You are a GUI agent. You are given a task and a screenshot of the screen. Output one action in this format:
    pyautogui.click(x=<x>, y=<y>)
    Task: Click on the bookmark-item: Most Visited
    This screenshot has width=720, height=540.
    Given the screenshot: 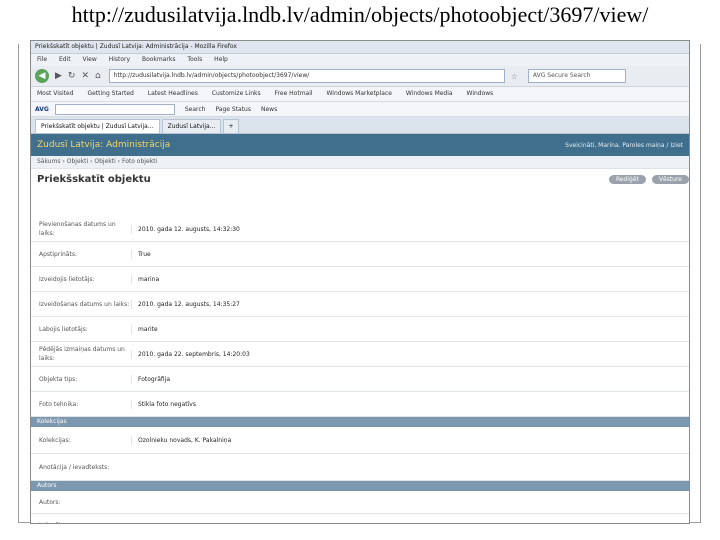 What is the action you would take?
    pyautogui.click(x=55, y=93)
    